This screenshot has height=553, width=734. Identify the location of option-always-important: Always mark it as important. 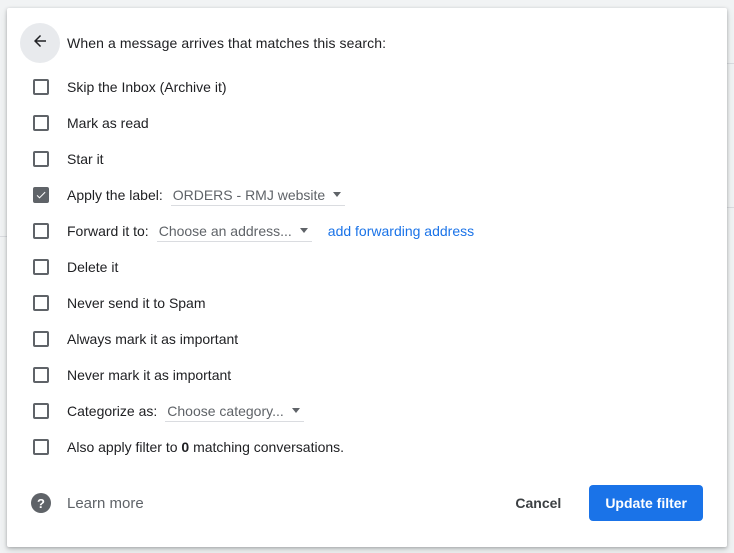
(373, 339).